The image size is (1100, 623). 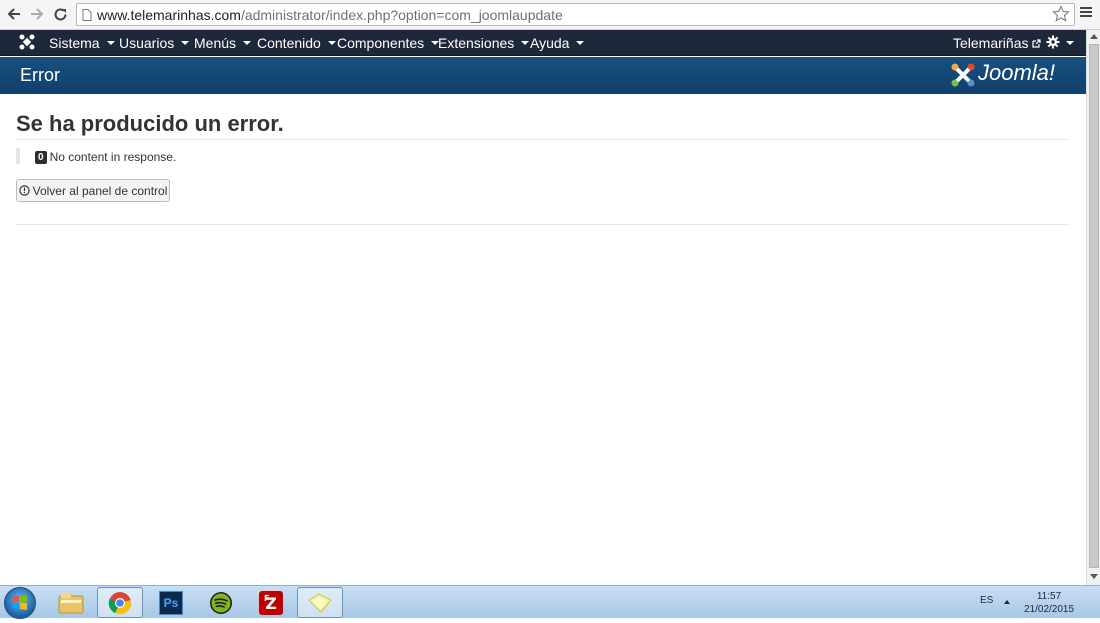 I want to click on menu-usuarios: Usuarios, so click(x=154, y=43).